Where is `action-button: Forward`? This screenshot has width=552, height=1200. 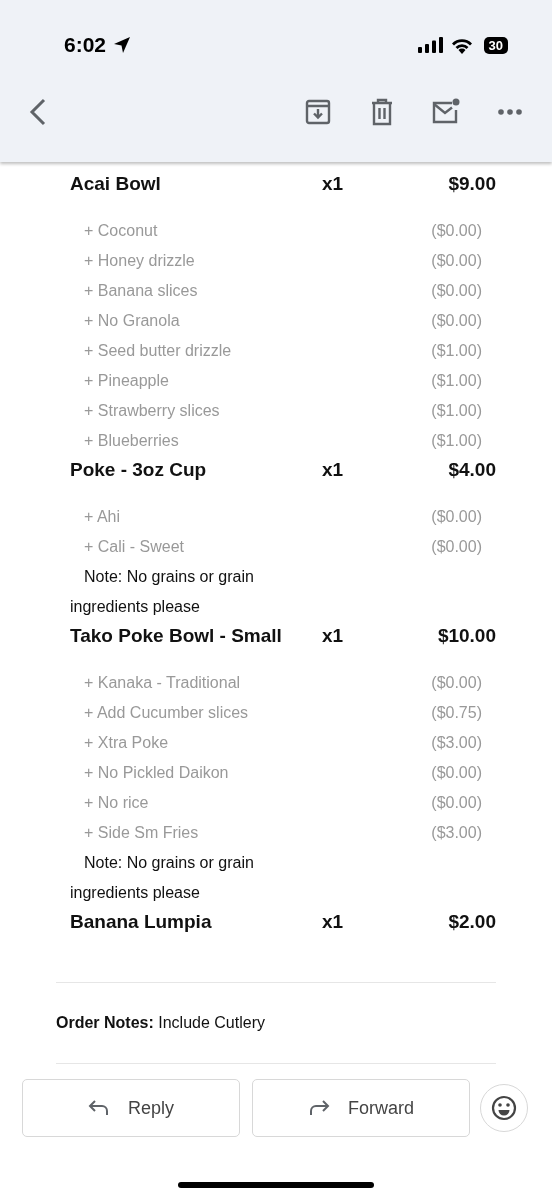 action-button: Forward is located at coordinates (361, 1108).